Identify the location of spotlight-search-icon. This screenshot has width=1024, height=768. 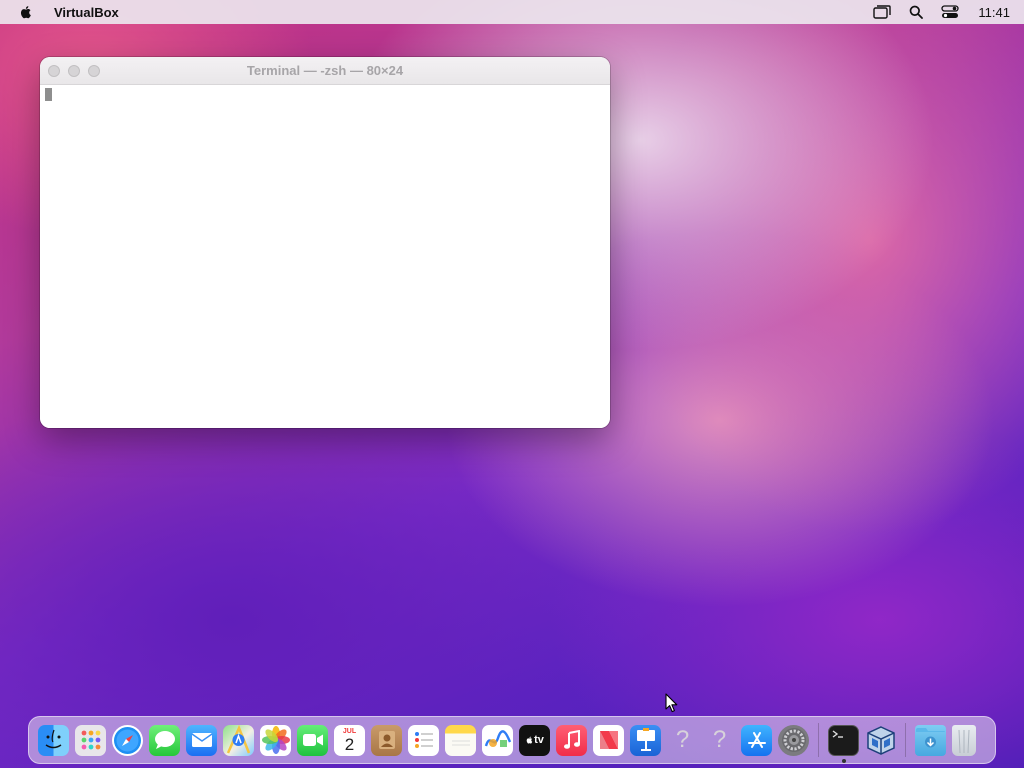
(916, 12).